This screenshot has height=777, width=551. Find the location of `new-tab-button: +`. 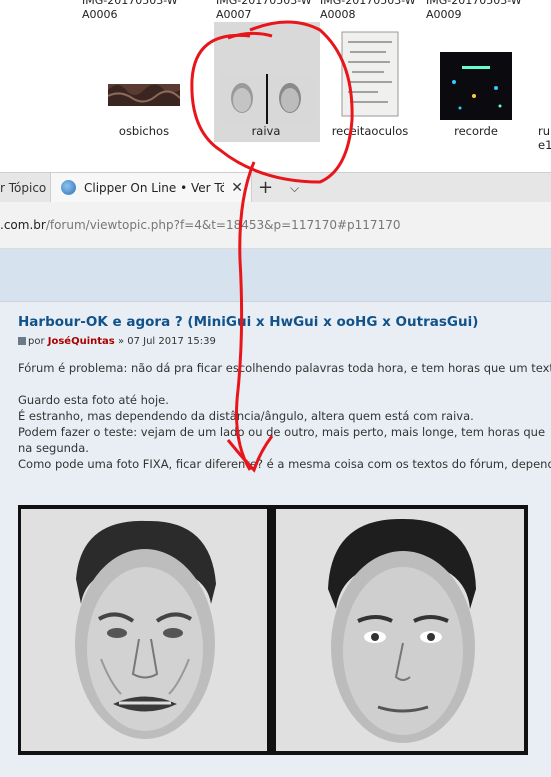

new-tab-button: + is located at coordinates (265, 188).